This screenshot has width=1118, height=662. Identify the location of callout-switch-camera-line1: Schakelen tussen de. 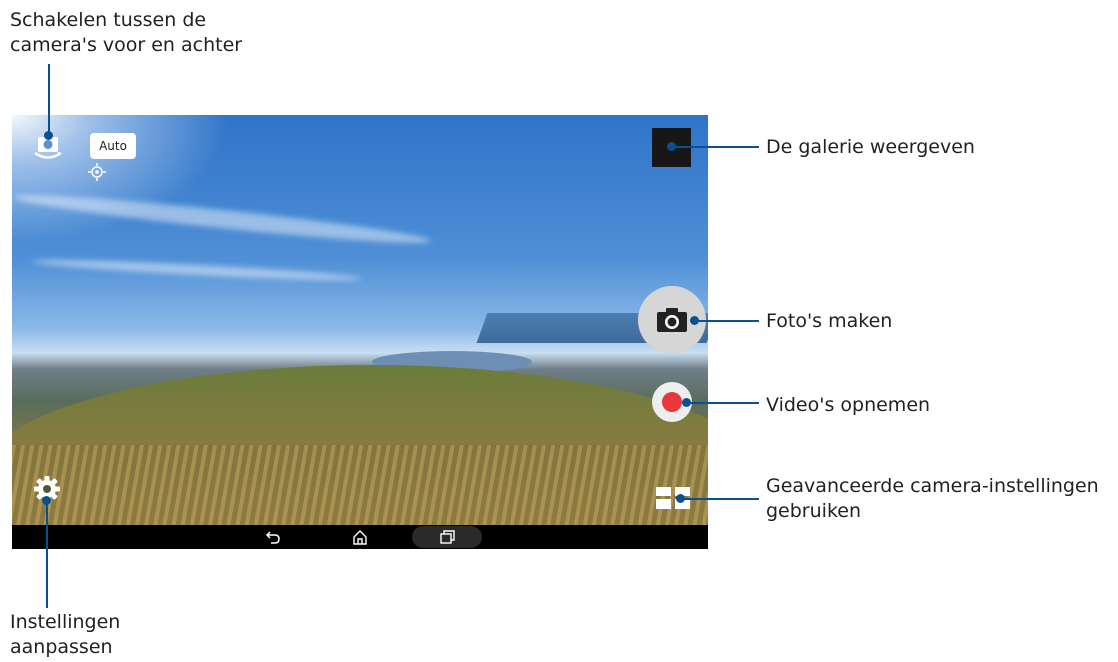
(108, 20).